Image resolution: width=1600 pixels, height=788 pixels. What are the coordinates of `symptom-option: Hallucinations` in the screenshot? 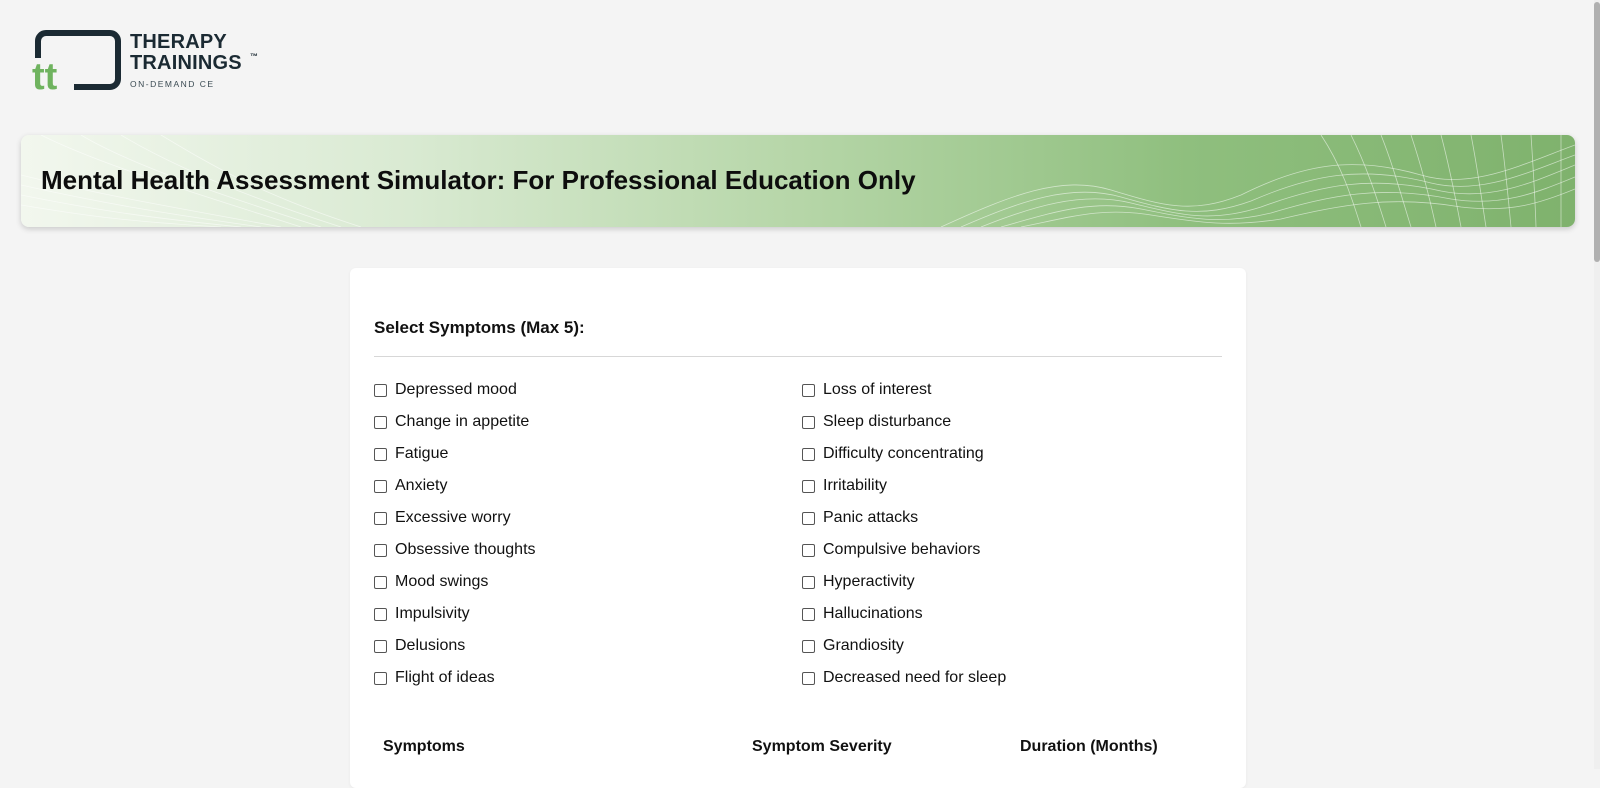 It's located at (1012, 614).